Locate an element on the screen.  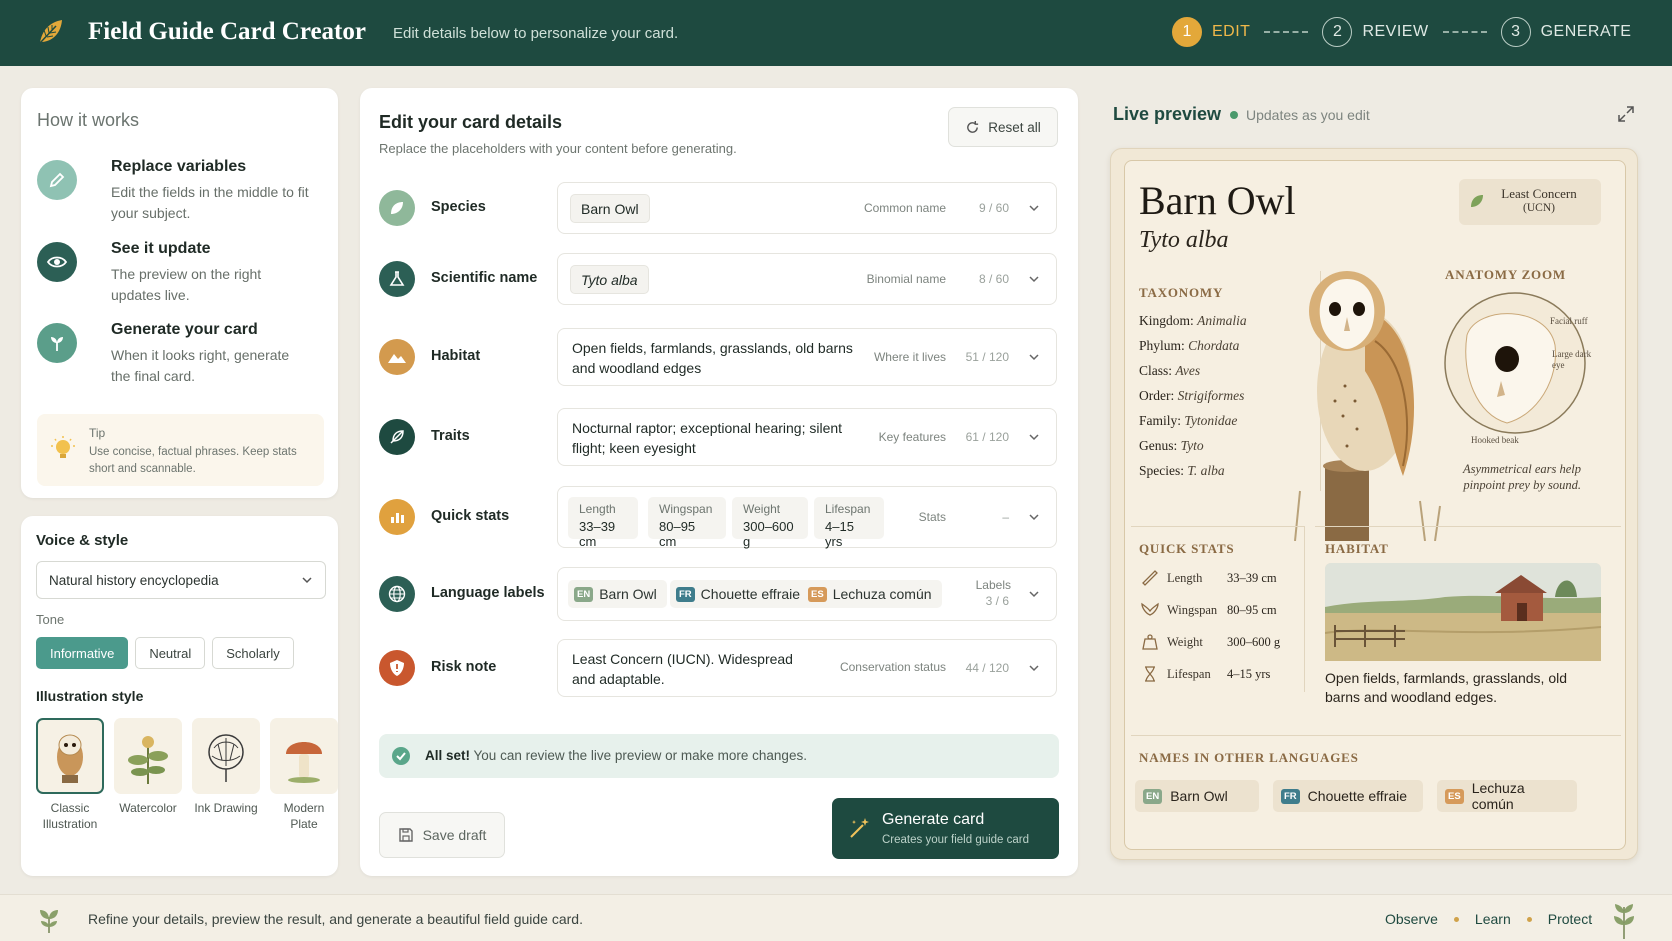
stat-length: Length 33–39 cm is located at coordinates (603, 523).